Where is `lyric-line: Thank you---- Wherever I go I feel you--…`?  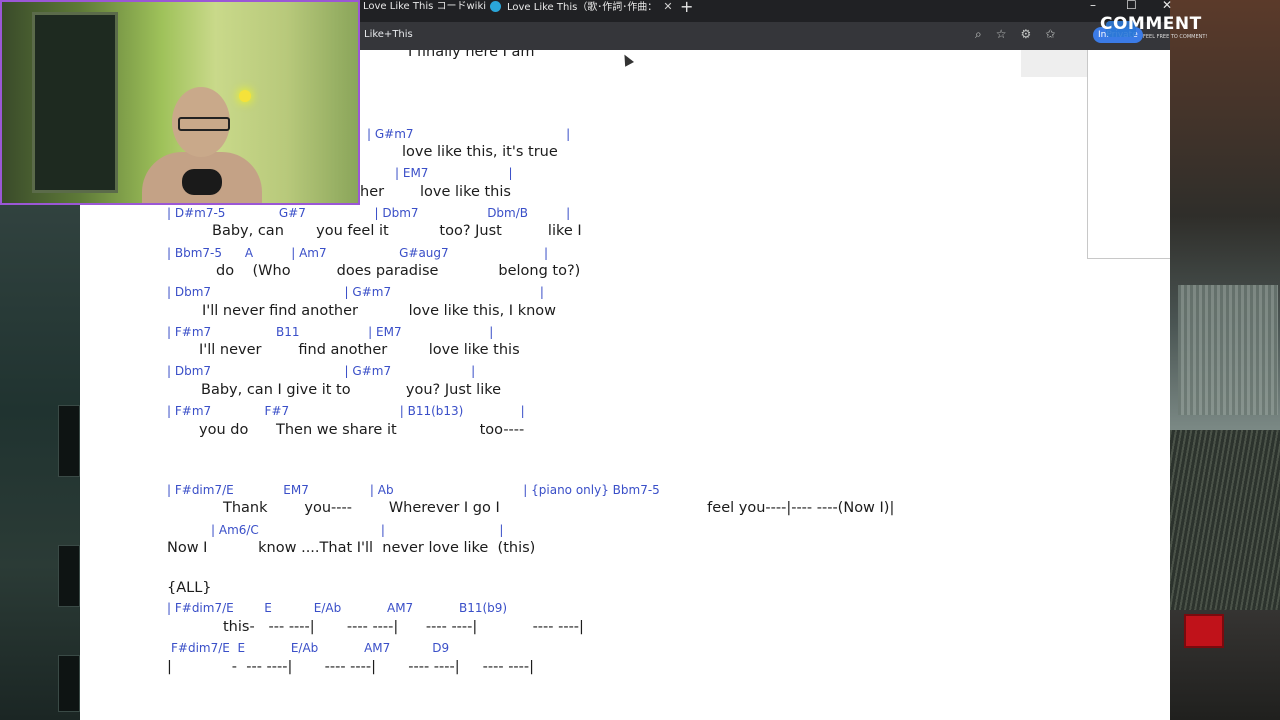
lyric-line: Thank you---- Wherever I go I feel you--… is located at coordinates (559, 508).